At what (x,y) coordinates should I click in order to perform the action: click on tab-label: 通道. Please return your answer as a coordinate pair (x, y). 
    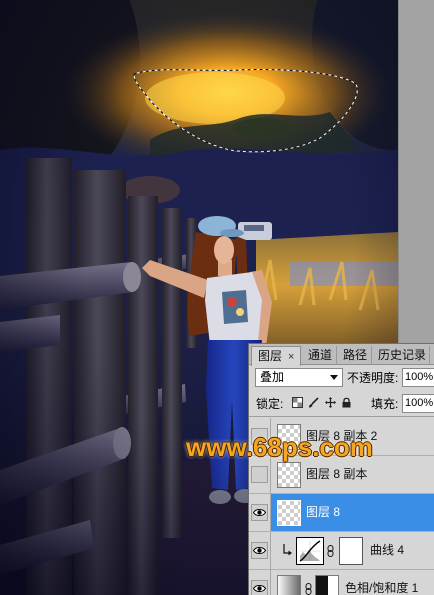
    Looking at the image, I should click on (320, 355).